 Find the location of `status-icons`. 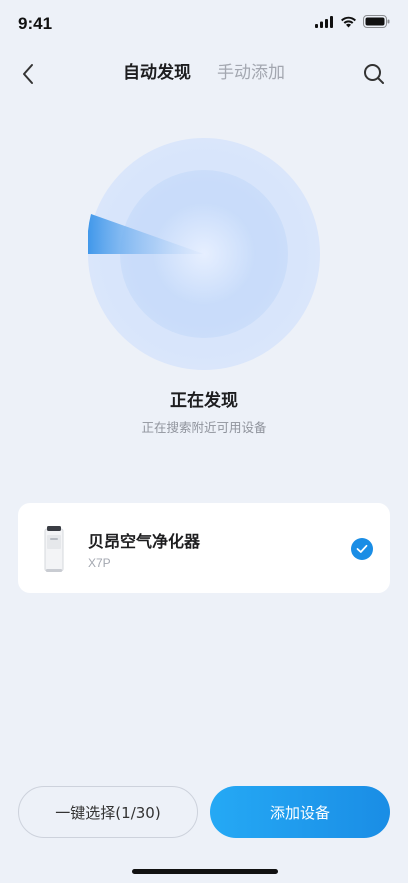

status-icons is located at coordinates (352, 21).